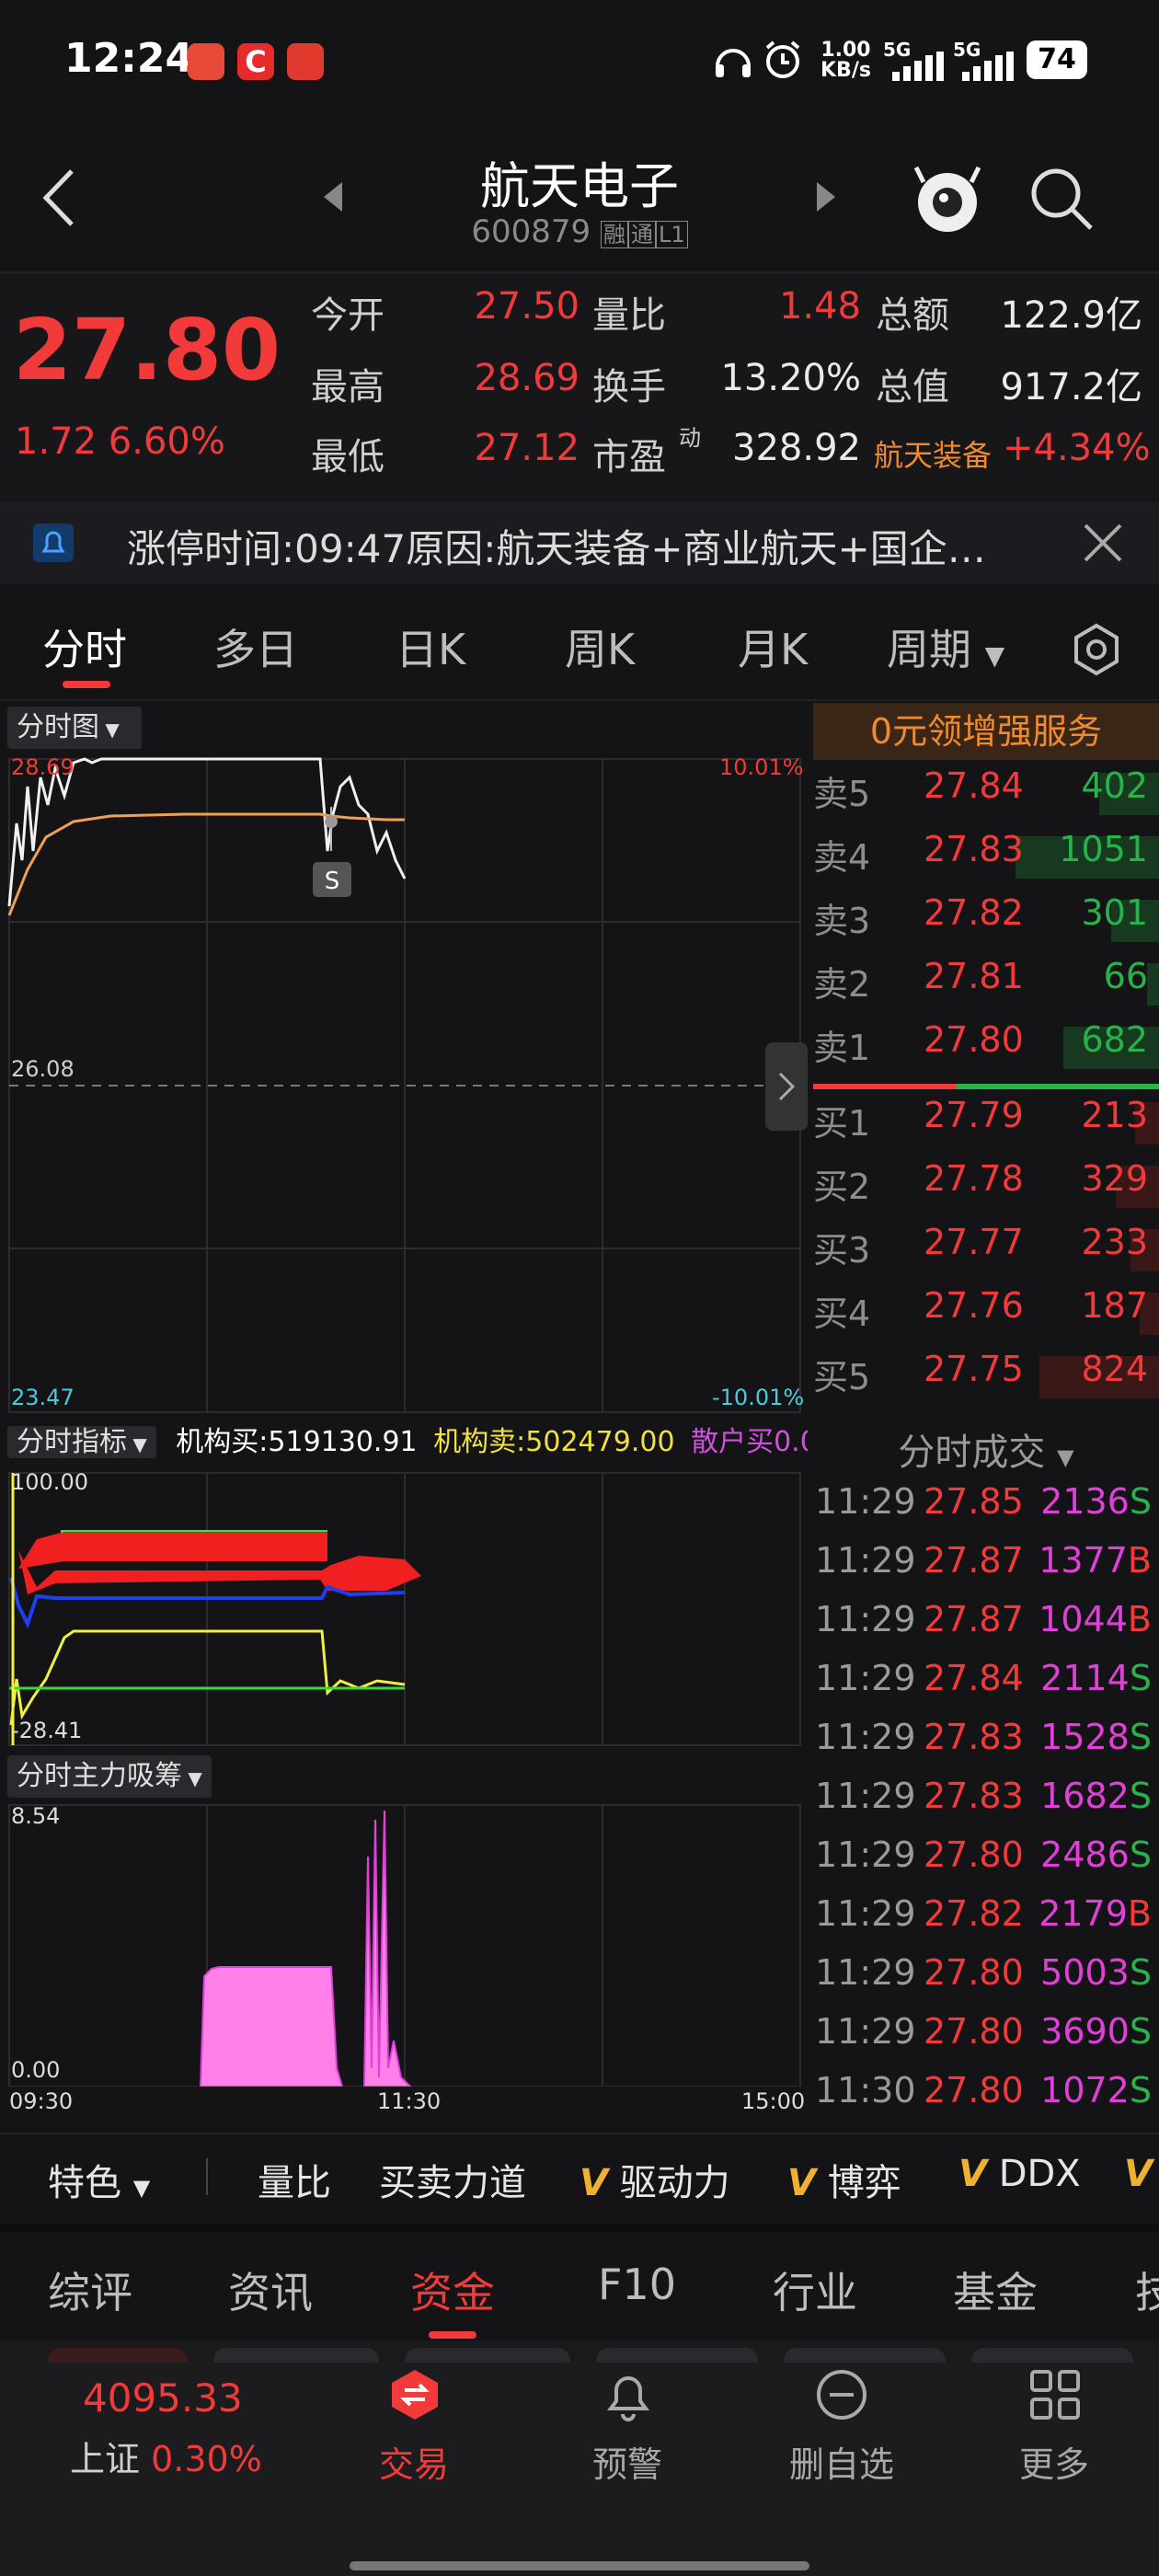  What do you see at coordinates (974, 1115) in the screenshot?
I see `row-price: 27.79` at bounding box center [974, 1115].